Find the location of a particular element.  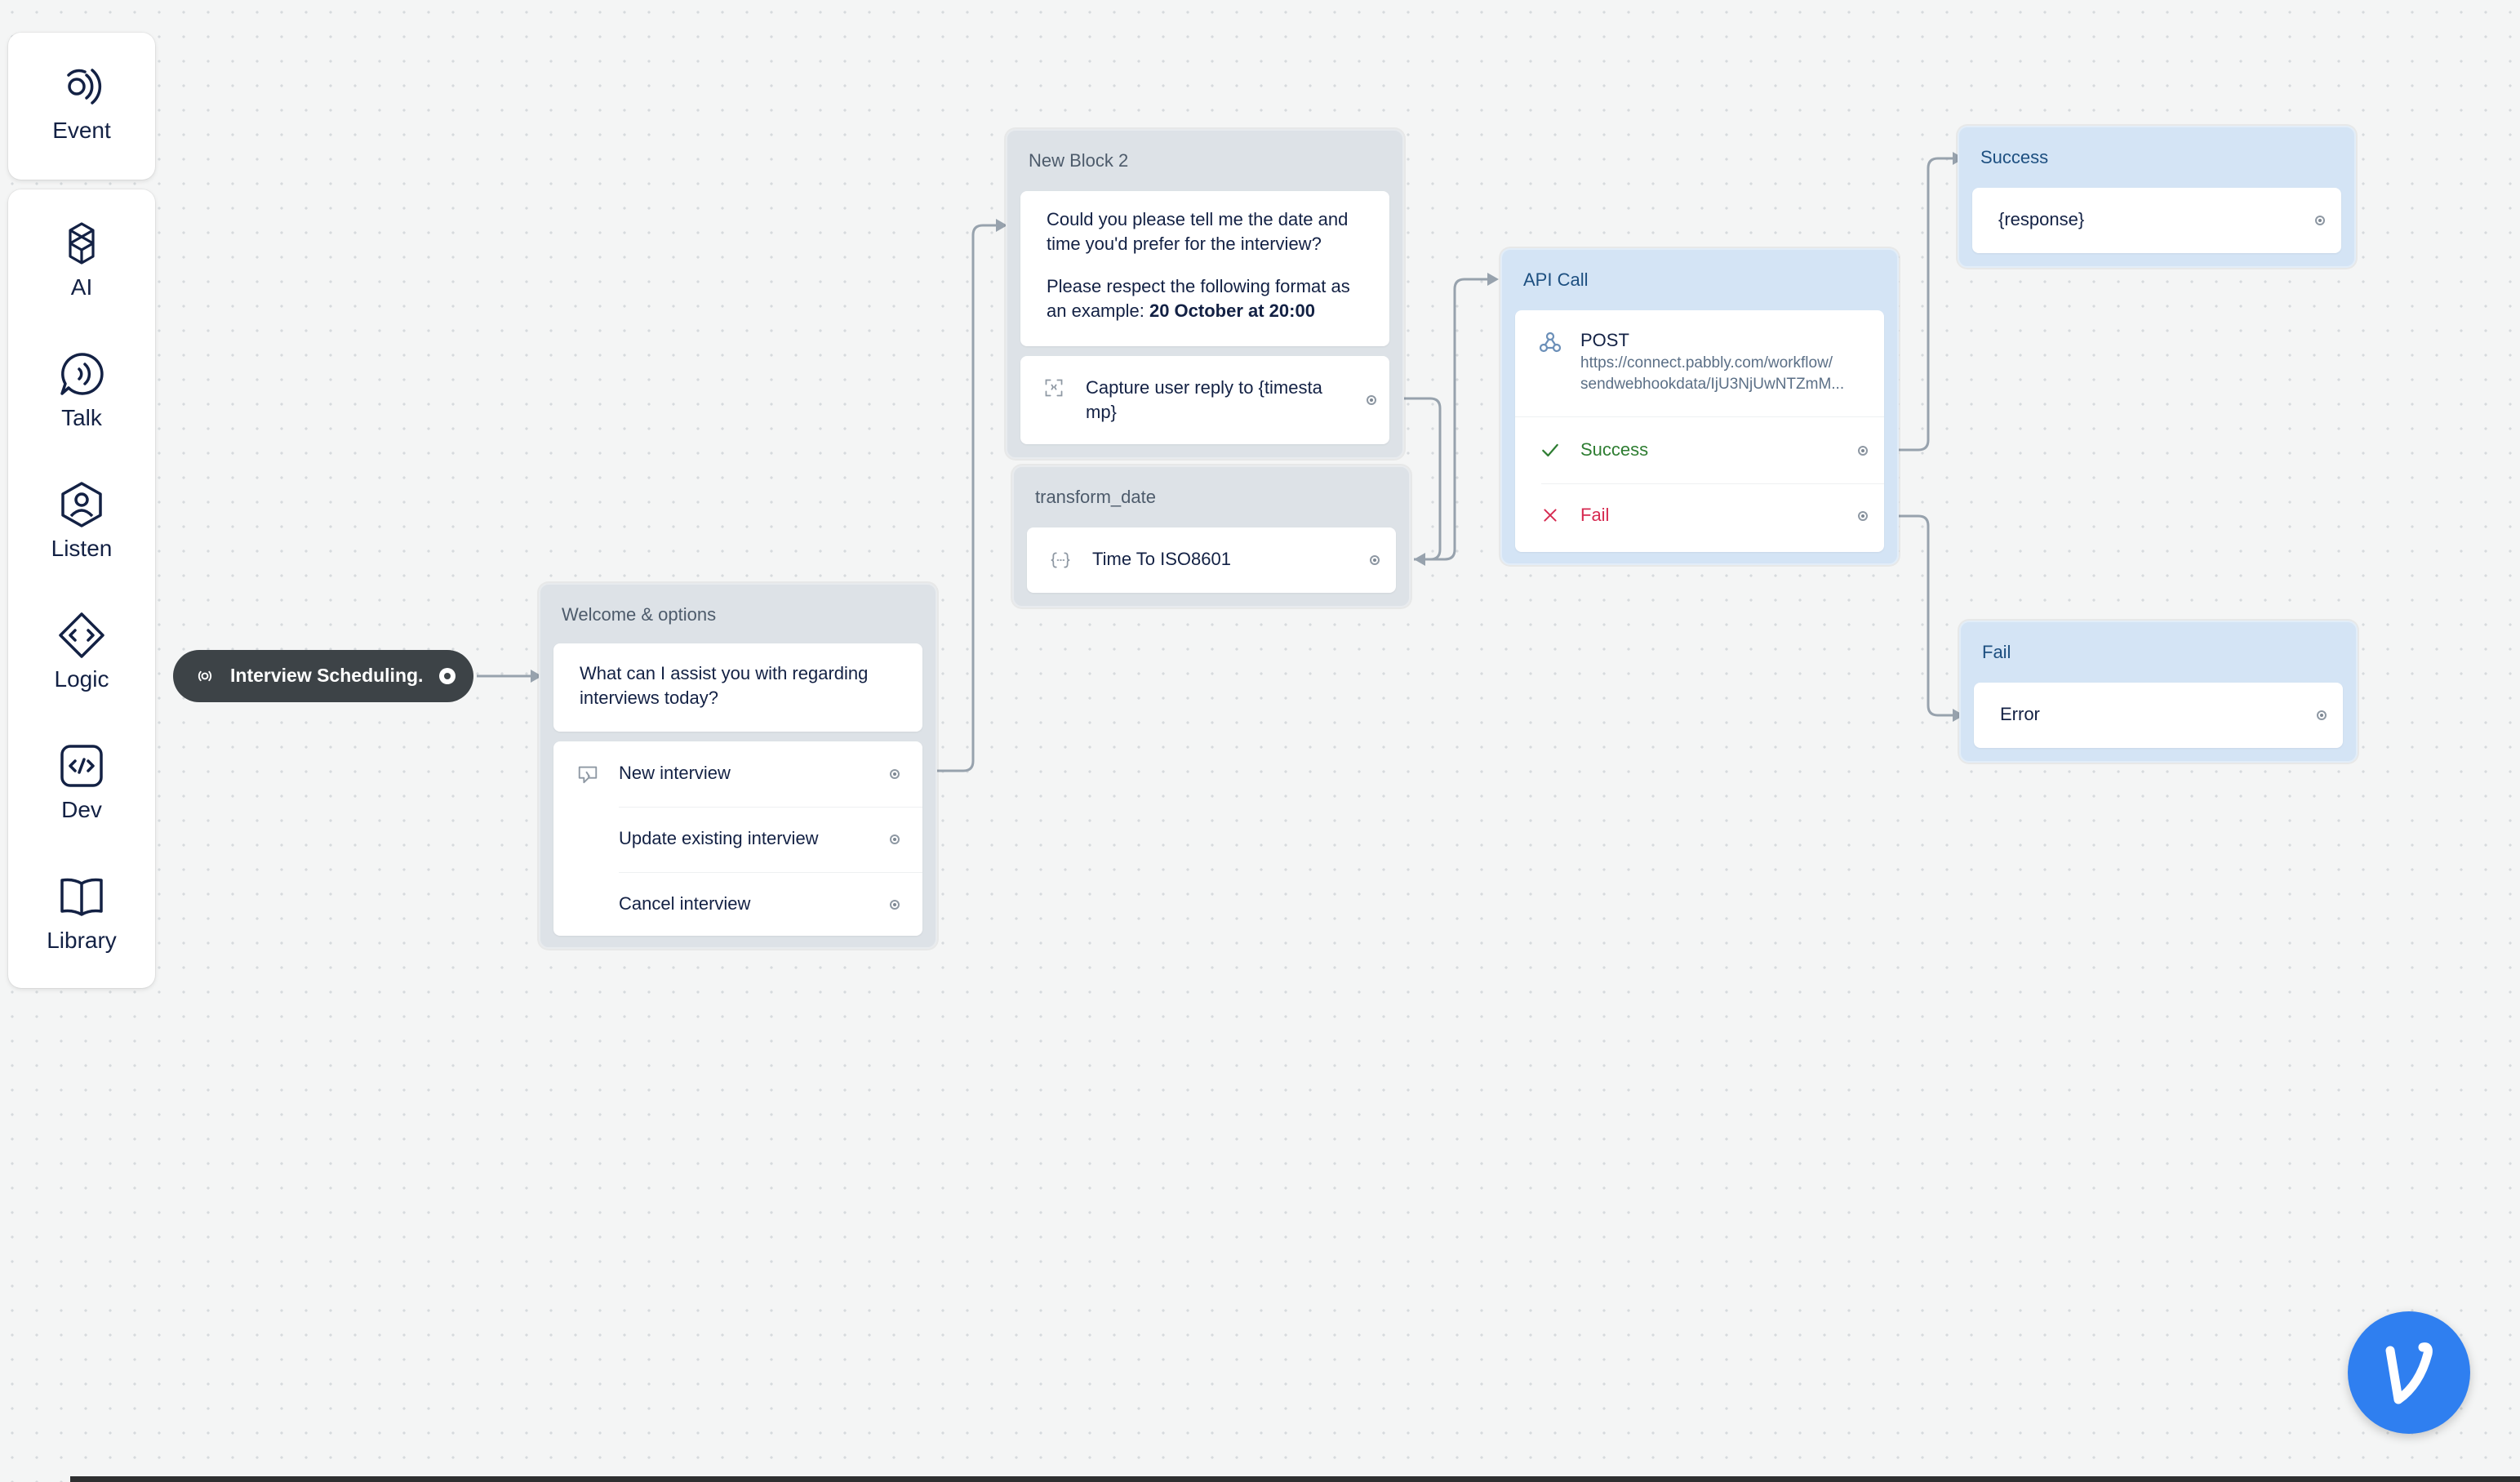

tool-listen-label: Listen is located at coordinates (82, 548).